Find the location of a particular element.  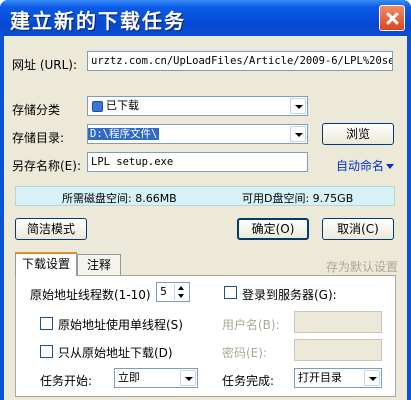

required-space-label: 所需磁盘空间: 8.66MB is located at coordinates (119, 198).